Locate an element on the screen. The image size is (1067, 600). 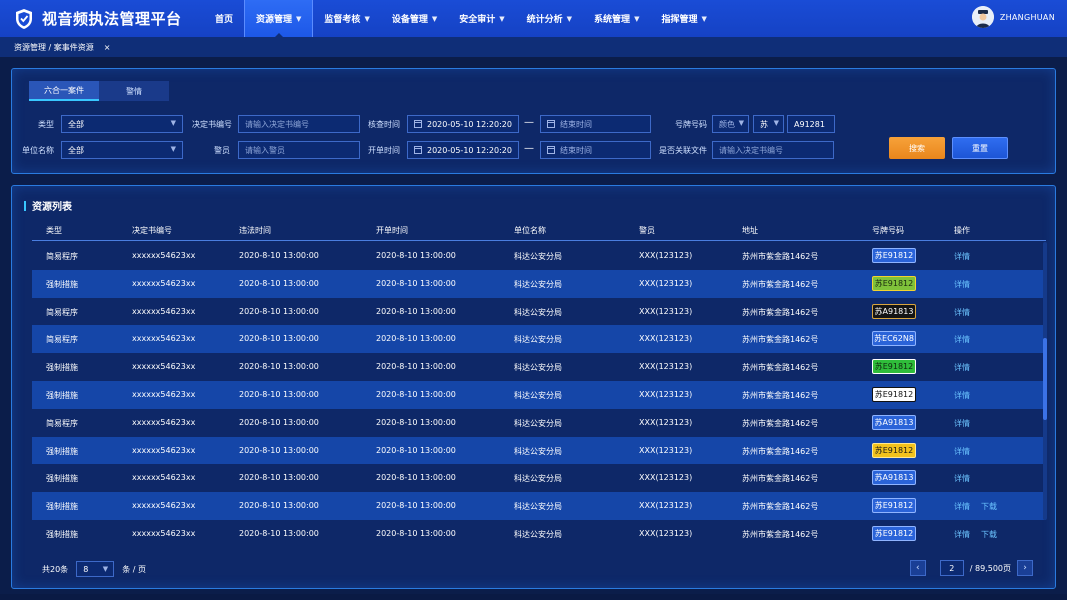
linked-file-input is located at coordinates (776, 150).